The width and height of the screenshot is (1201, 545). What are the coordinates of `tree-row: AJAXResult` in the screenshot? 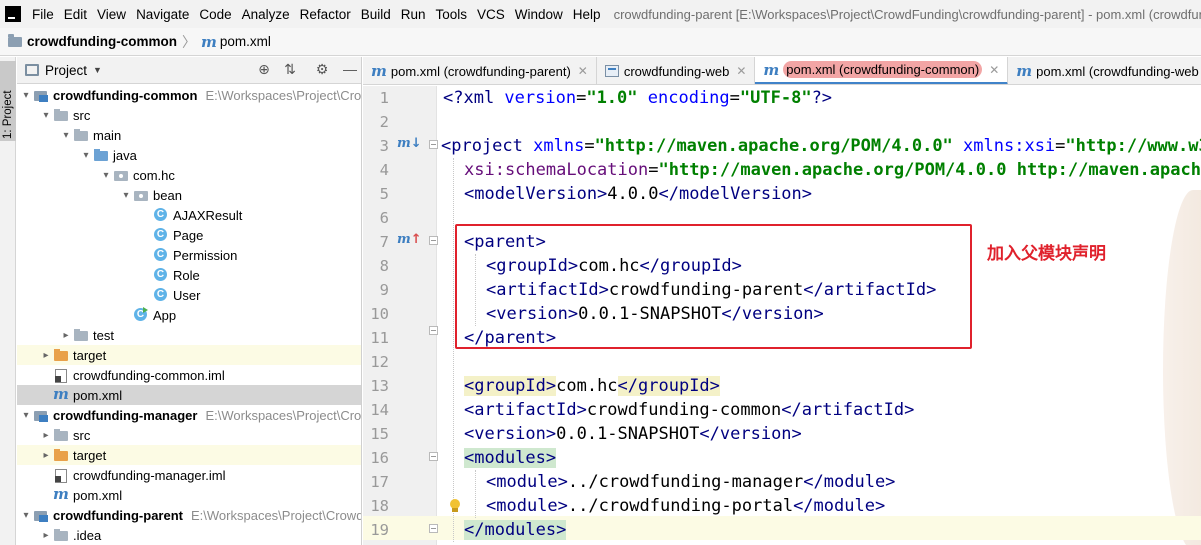 It's located at (189, 215).